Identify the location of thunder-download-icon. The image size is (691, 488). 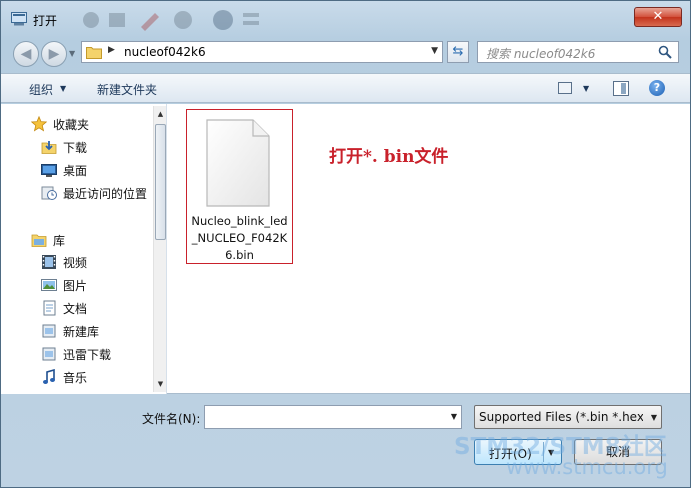
(49, 354).